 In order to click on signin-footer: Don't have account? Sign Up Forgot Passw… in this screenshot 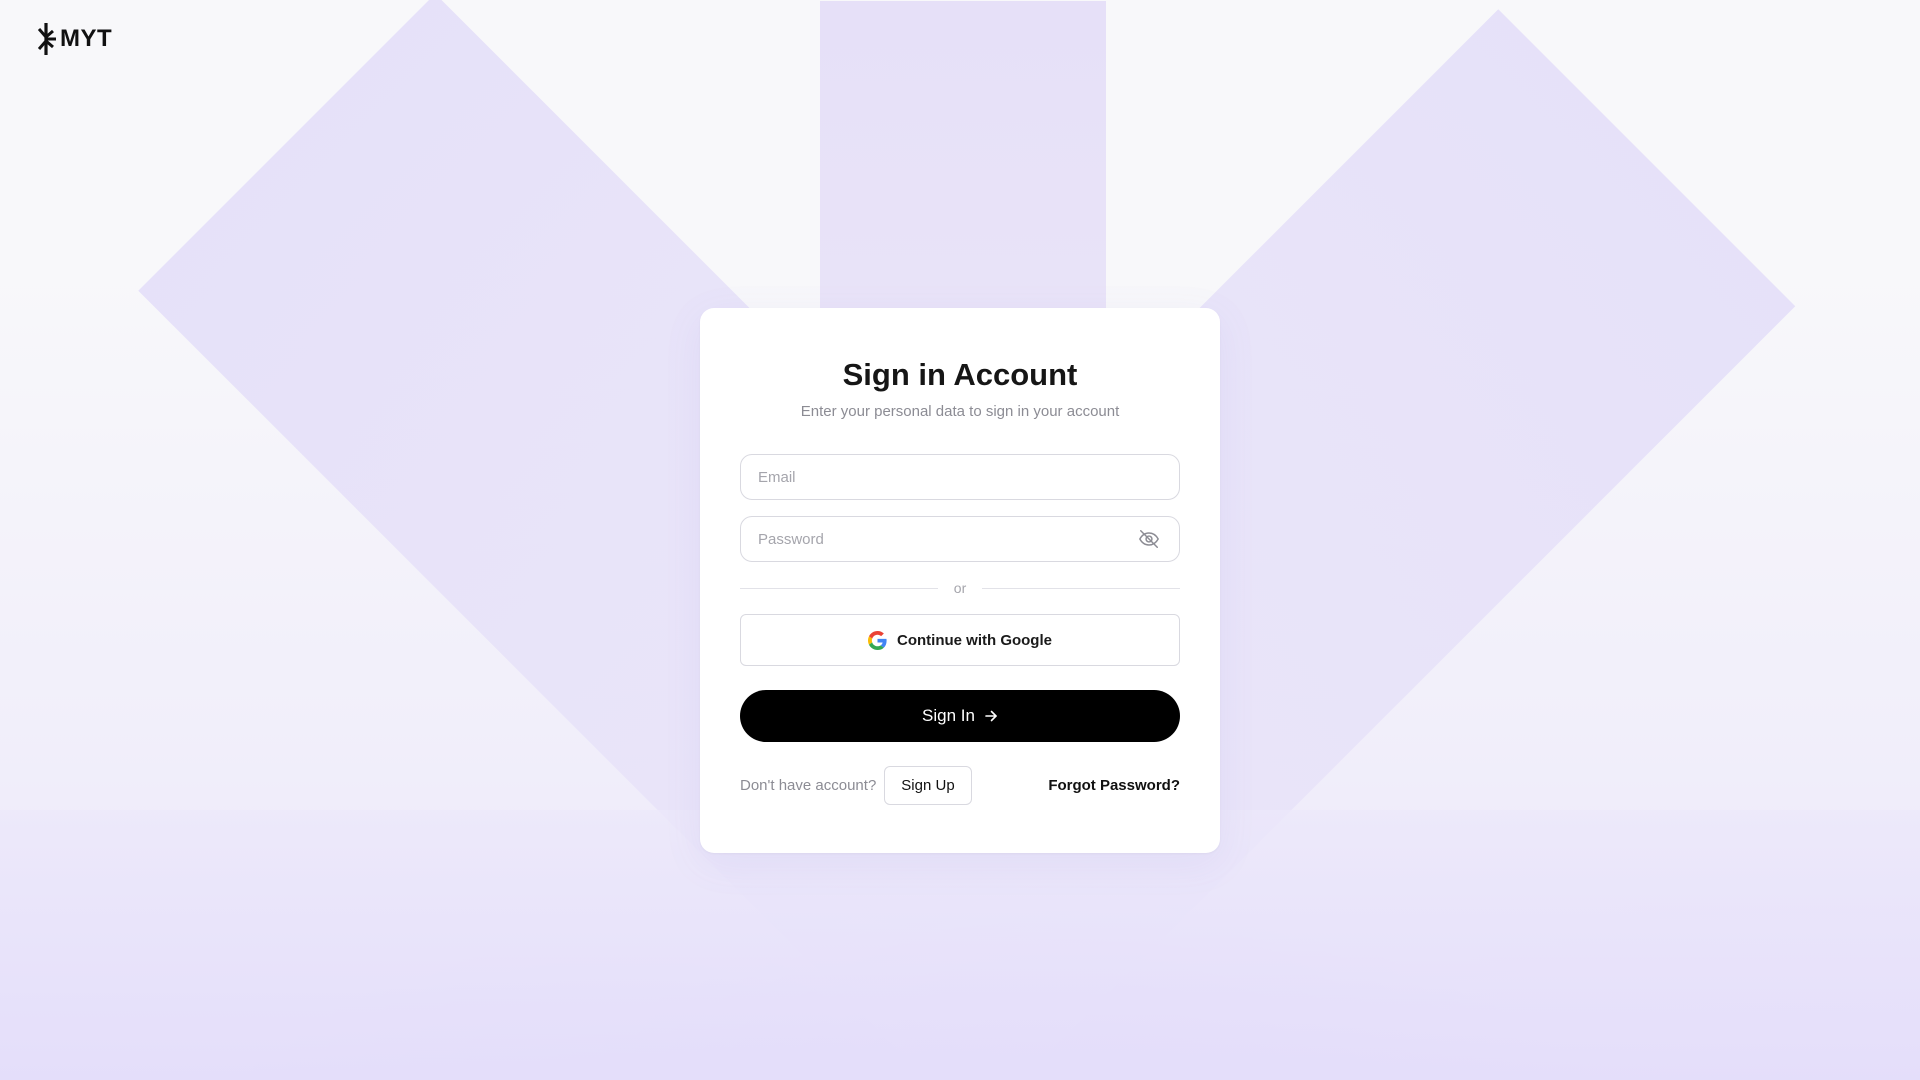, I will do `click(960, 786)`.